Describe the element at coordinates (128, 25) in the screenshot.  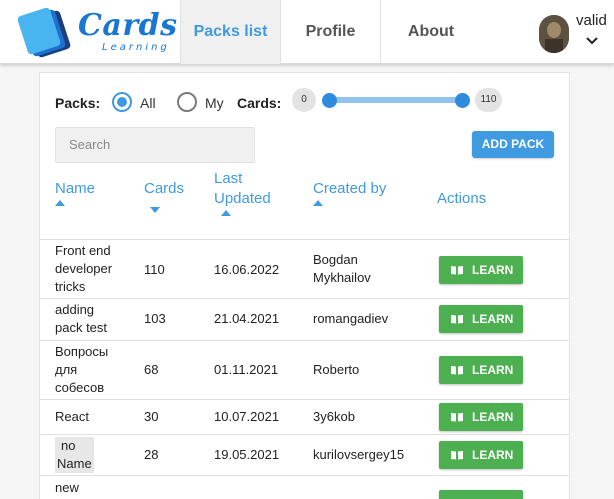
I see `logo-title: Cards` at that location.